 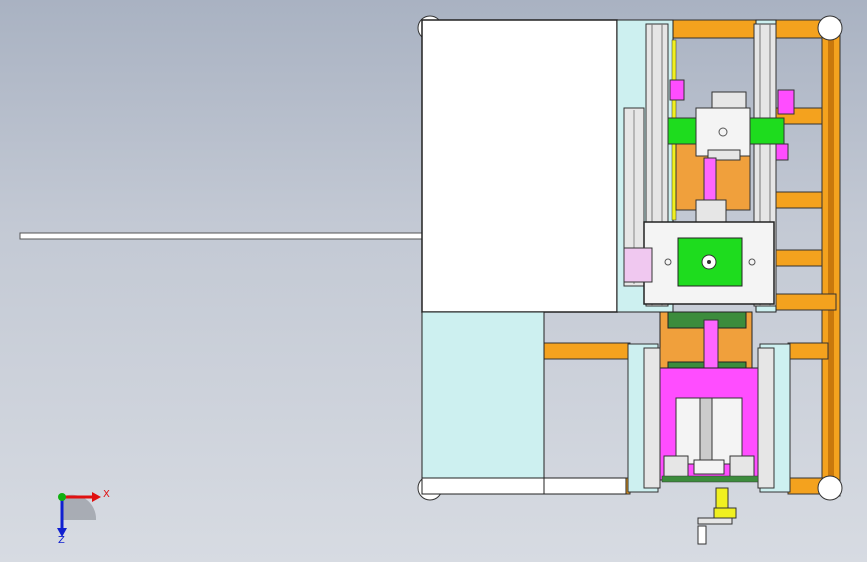 I want to click on crank-handle, so click(x=717, y=516).